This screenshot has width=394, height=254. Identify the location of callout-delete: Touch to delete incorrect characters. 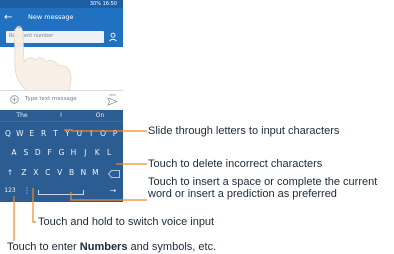
(235, 164).